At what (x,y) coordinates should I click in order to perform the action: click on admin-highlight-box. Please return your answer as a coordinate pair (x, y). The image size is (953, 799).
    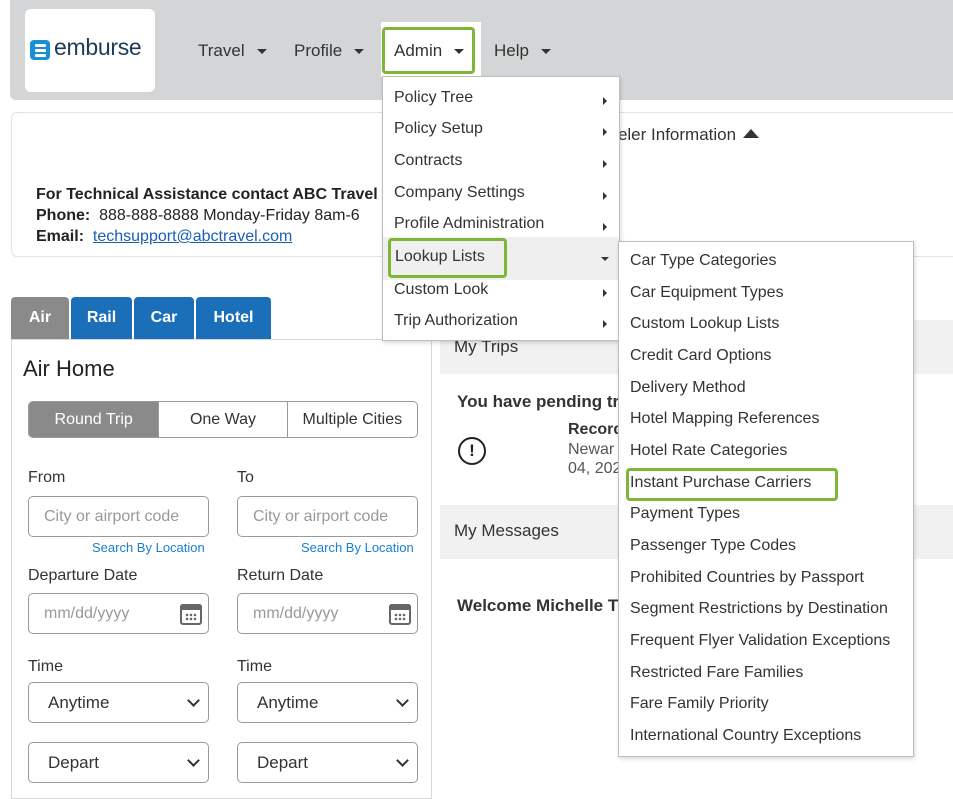
    Looking at the image, I should click on (428, 50).